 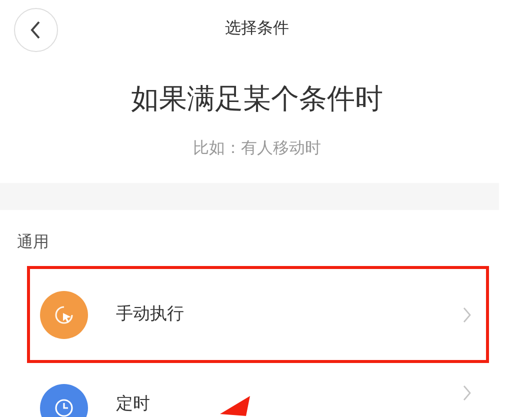 What do you see at coordinates (36, 30) in the screenshot?
I see `back-button` at bounding box center [36, 30].